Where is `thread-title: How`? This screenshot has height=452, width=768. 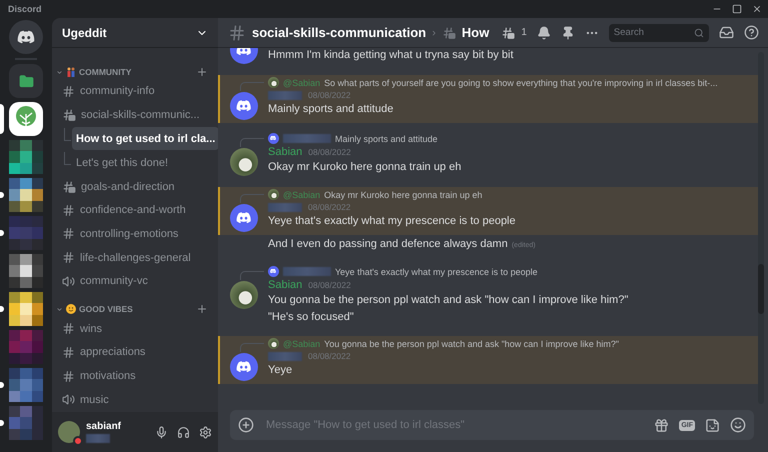 thread-title: How is located at coordinates (476, 32).